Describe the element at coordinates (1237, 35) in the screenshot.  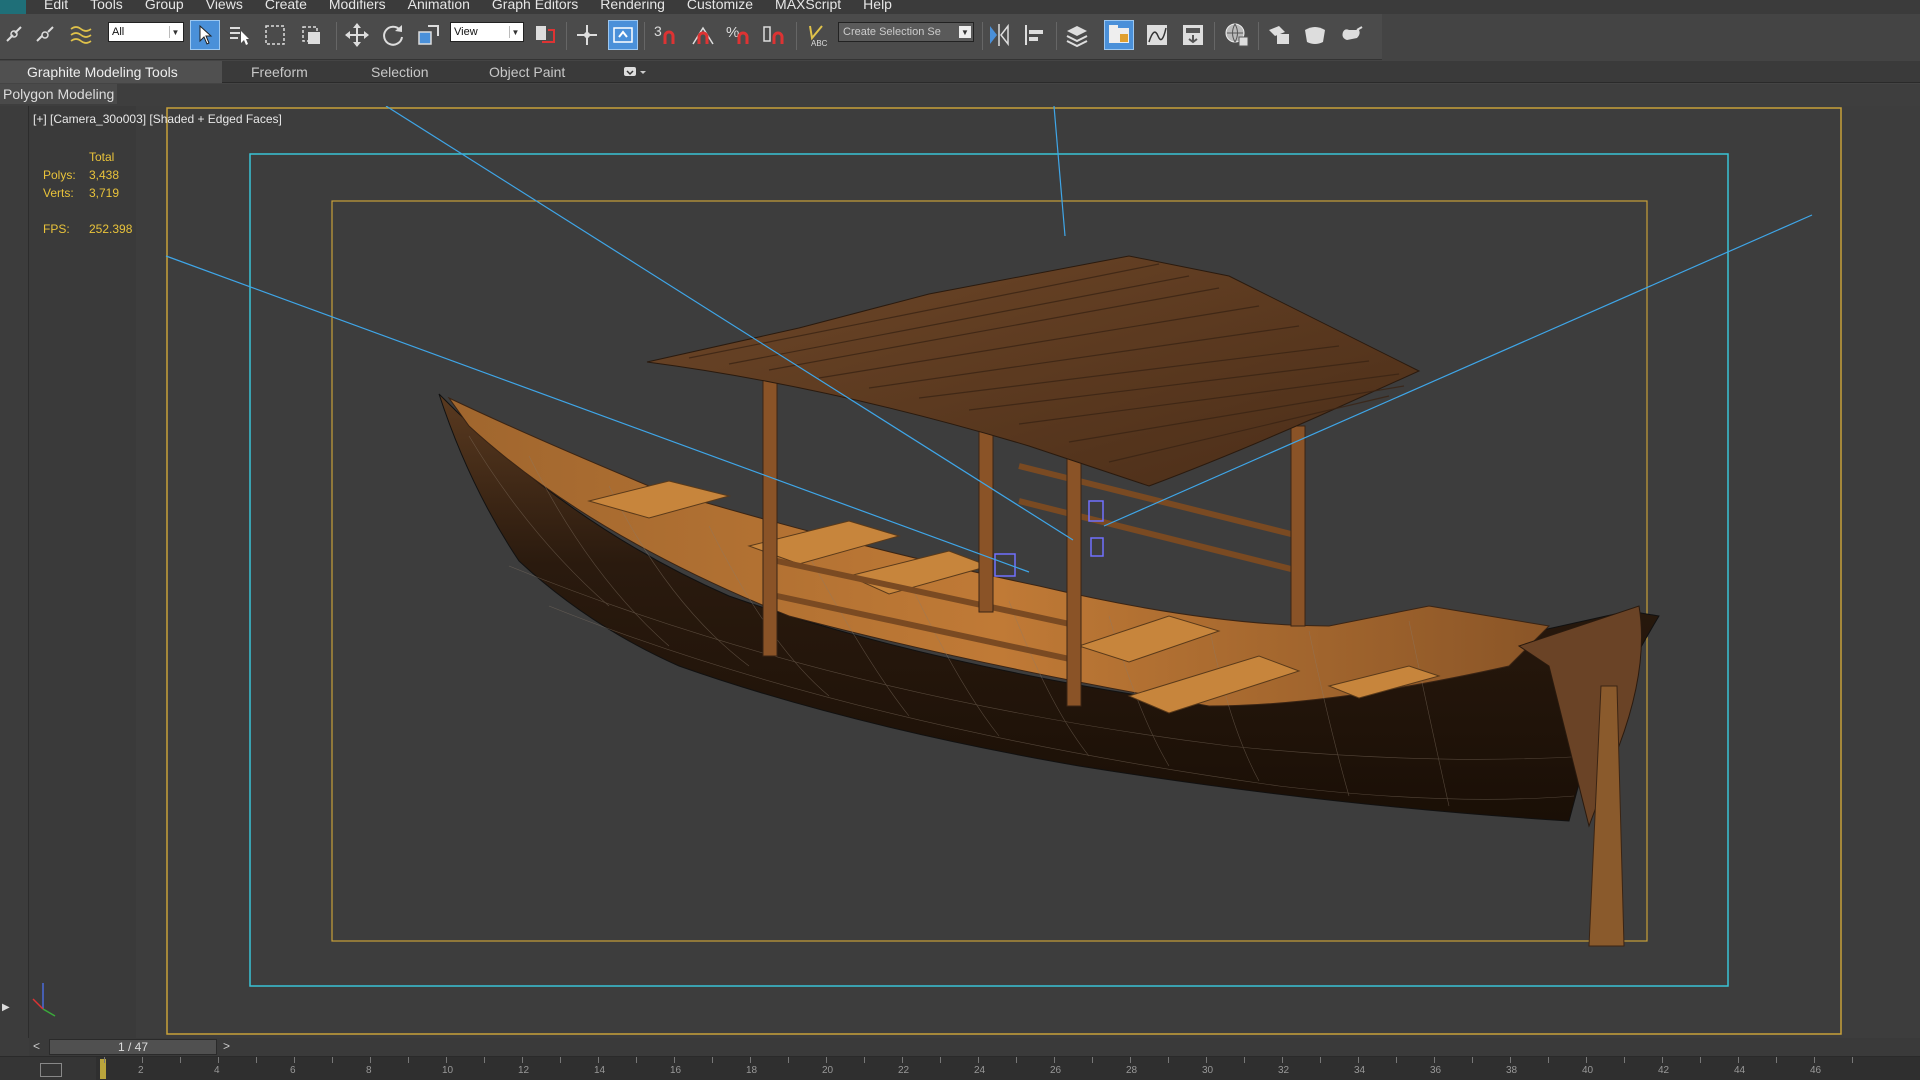
I see `material-editor-icon` at that location.